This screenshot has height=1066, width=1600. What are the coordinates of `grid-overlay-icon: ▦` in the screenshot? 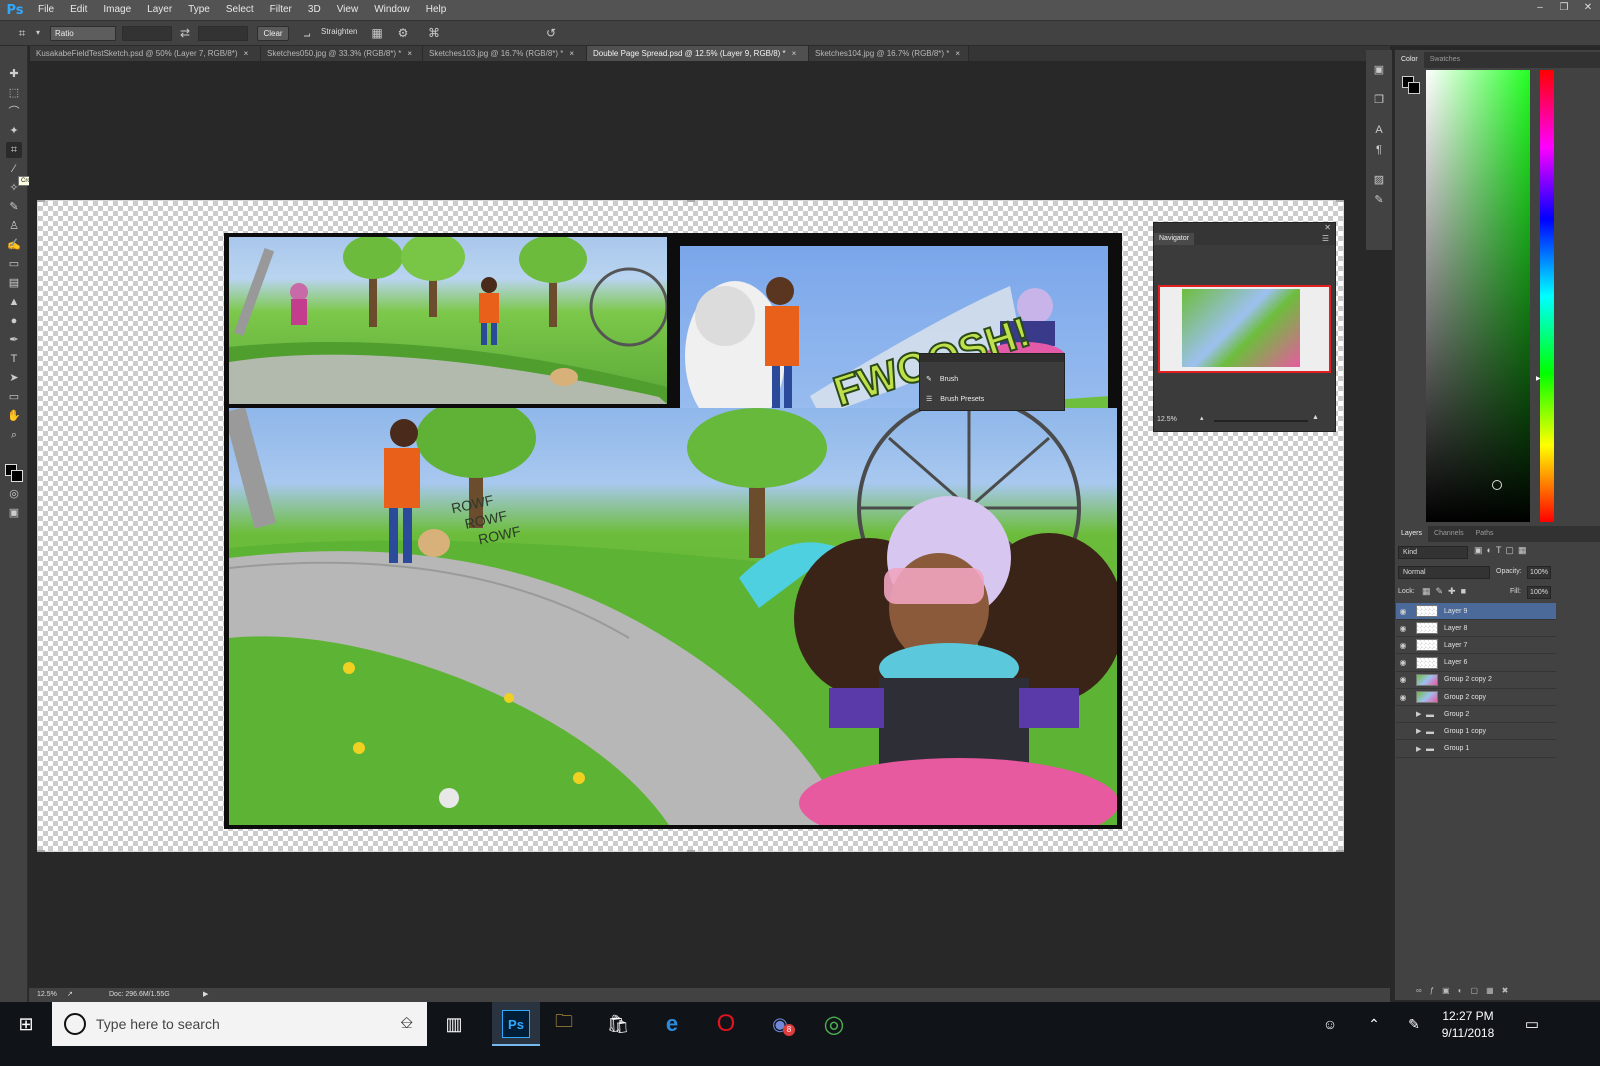 It's located at (377, 33).